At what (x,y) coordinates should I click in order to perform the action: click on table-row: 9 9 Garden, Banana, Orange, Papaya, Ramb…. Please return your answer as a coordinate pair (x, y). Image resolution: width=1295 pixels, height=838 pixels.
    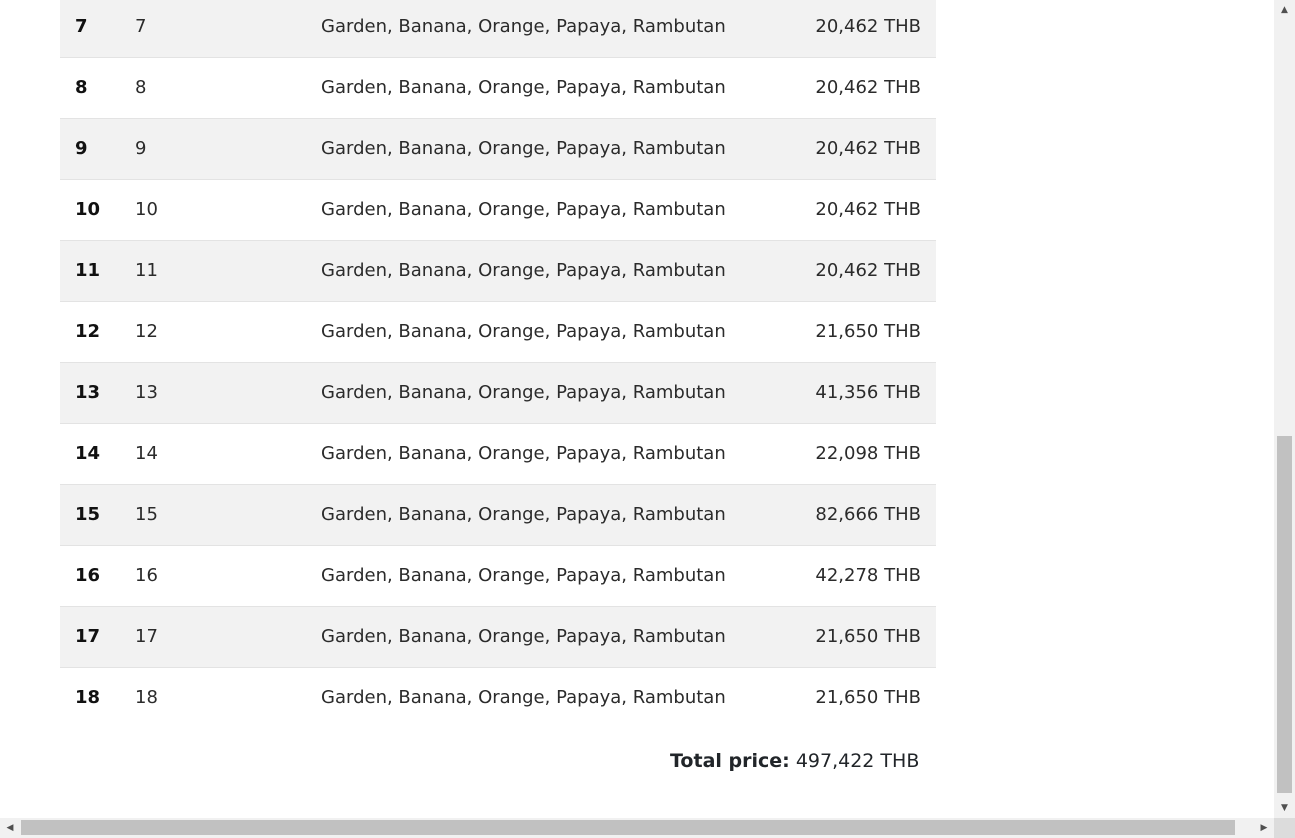
    Looking at the image, I should click on (498, 149).